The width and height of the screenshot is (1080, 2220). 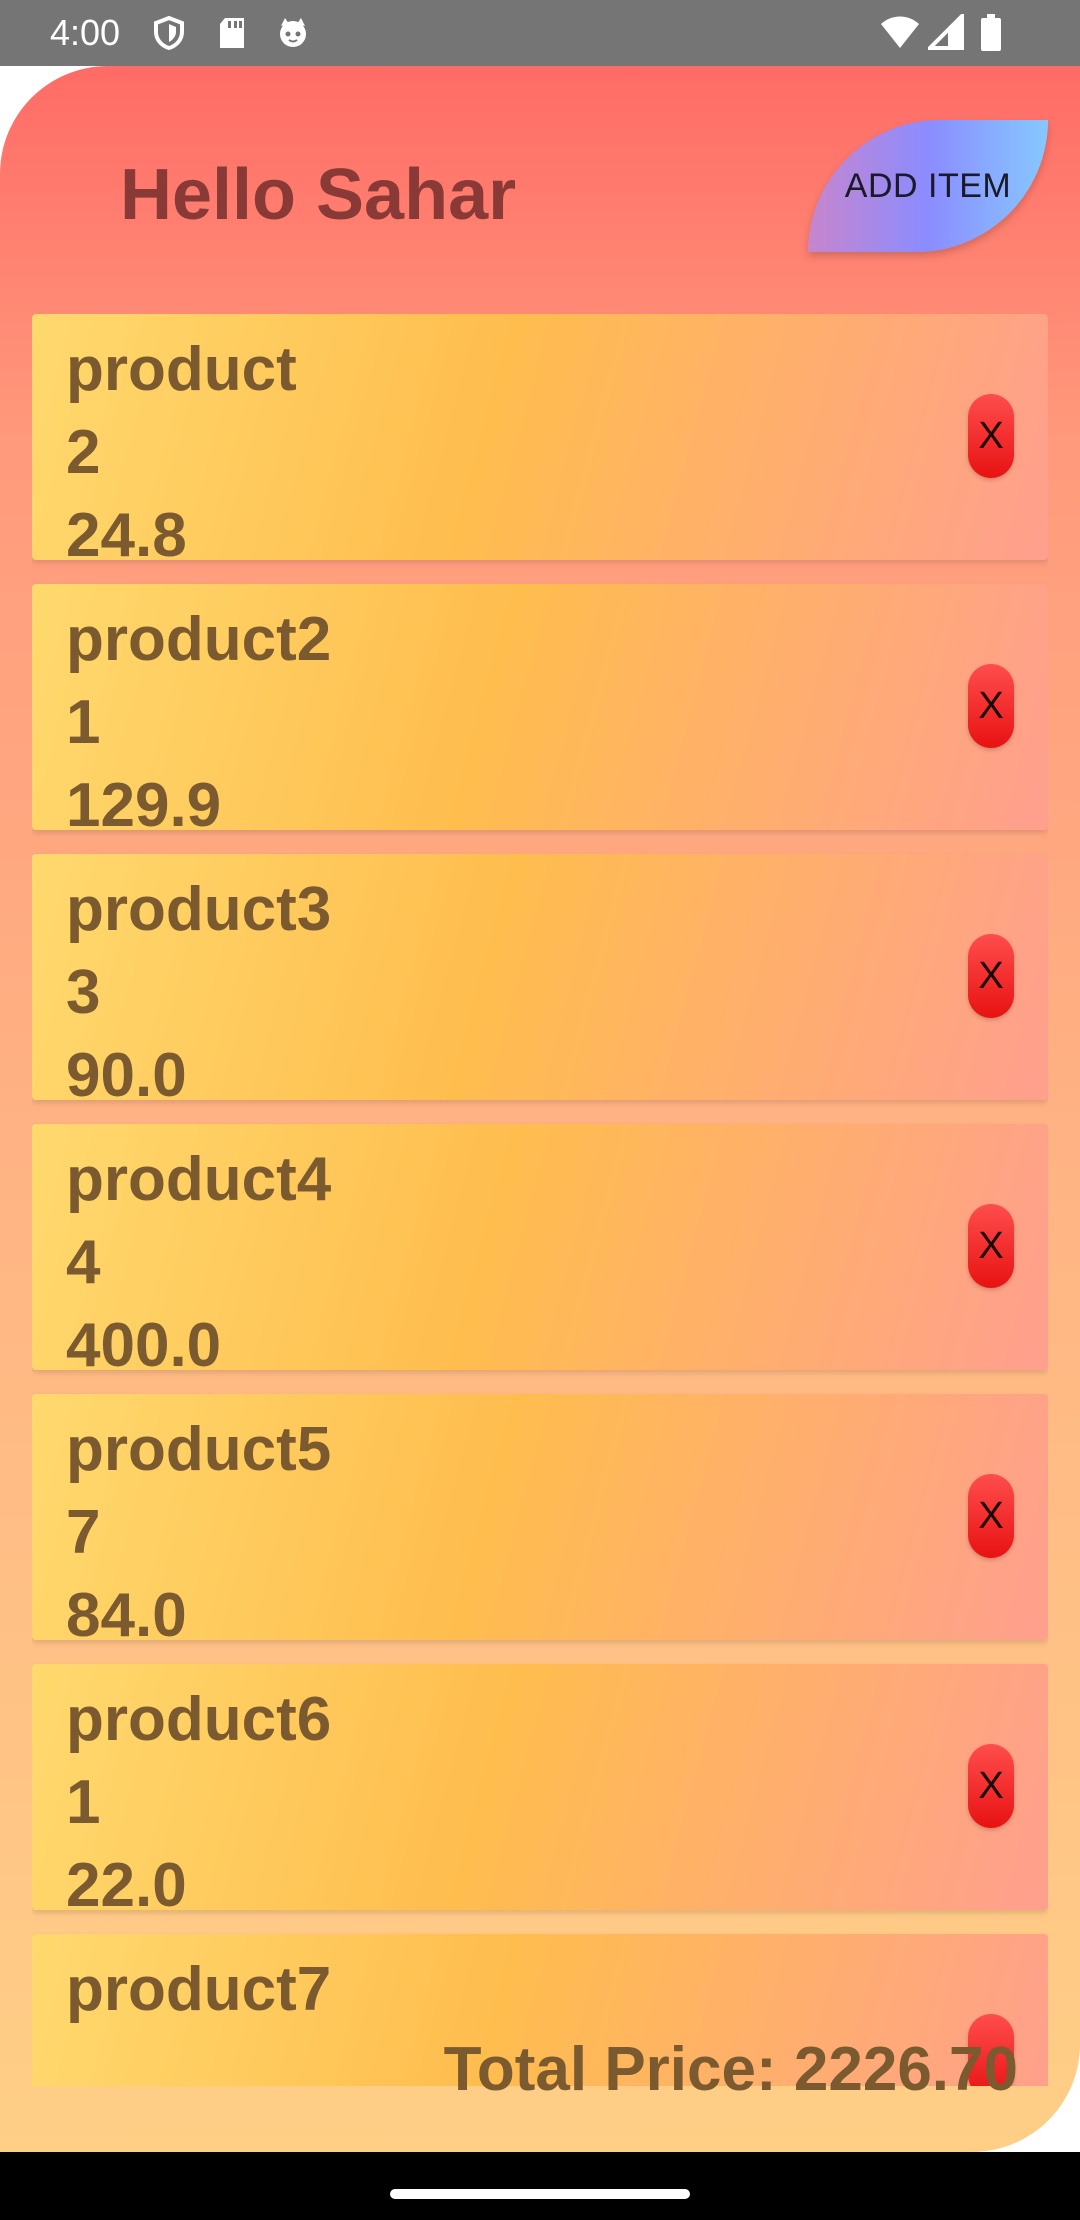 I want to click on product-name: product2, so click(x=199, y=639).